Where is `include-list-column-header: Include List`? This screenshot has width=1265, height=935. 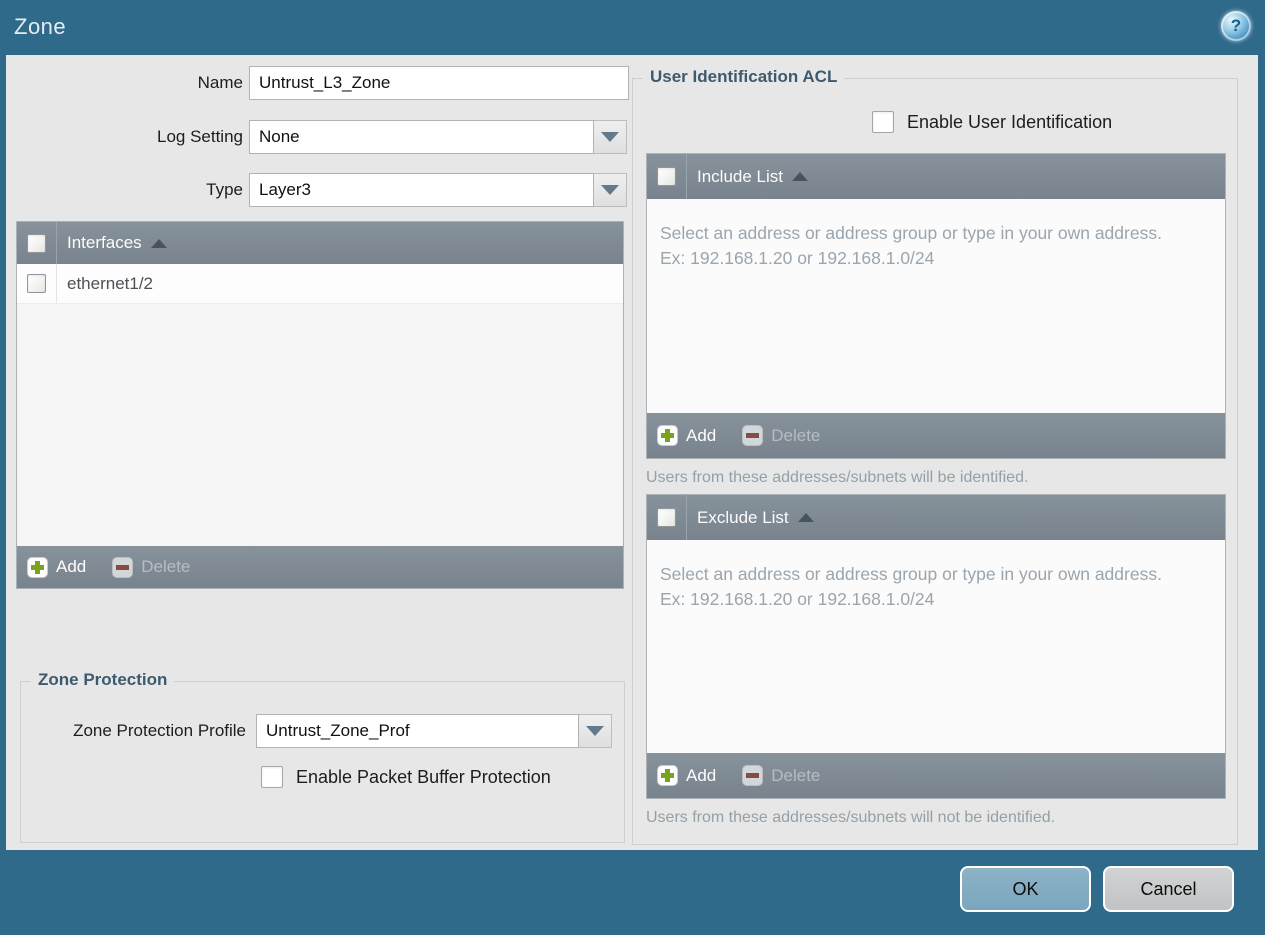
include-list-column-header: Include List is located at coordinates (752, 177).